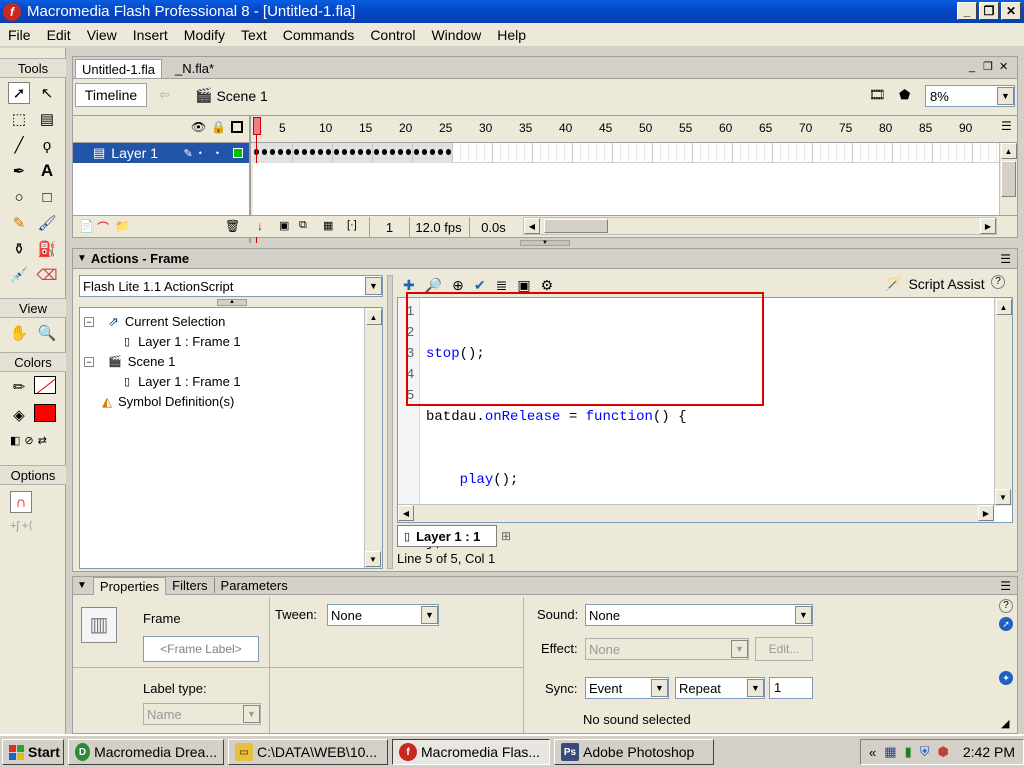  I want to click on onion-skin-icon: ▣, so click(284, 225).